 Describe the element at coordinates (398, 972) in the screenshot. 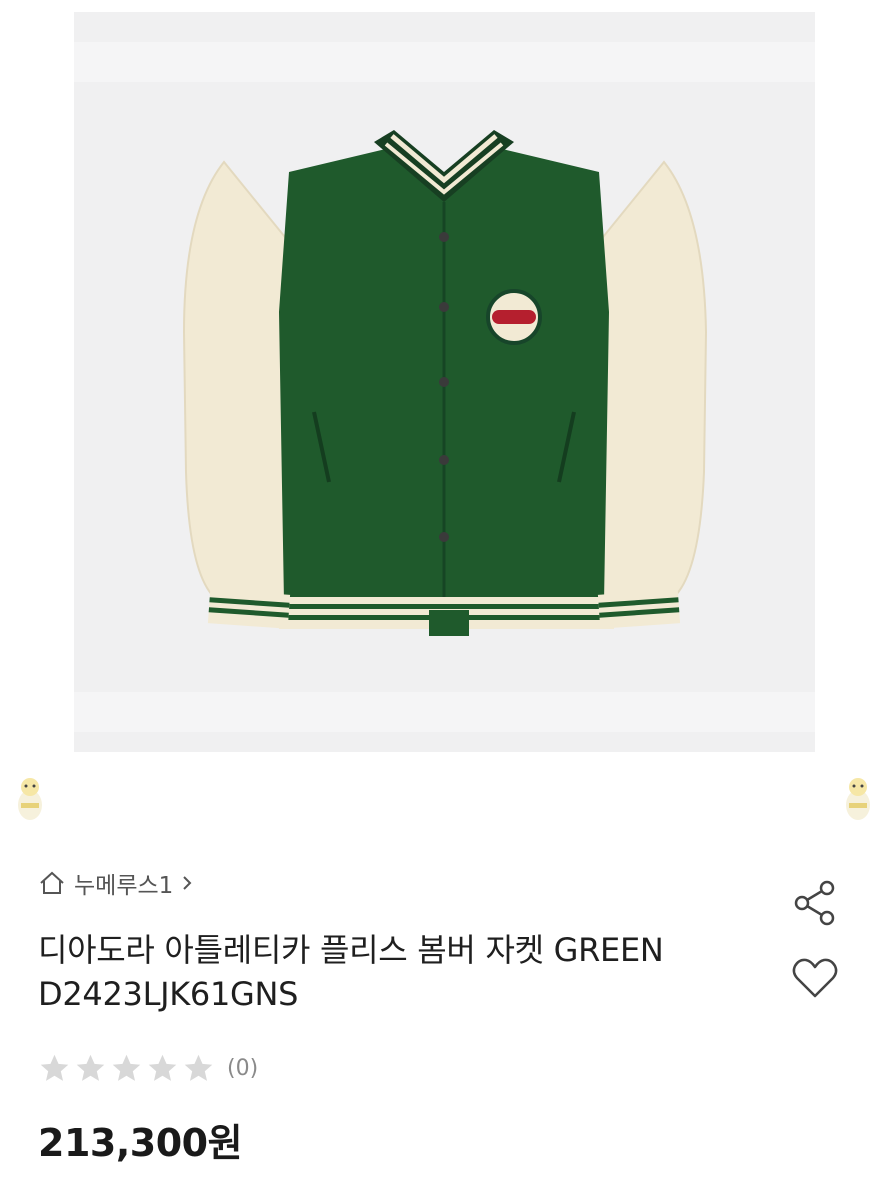

I see `product-title: 디아도라 아틀레티카 플리스 봄버 자켓 GREEN D2423LJK61GNS` at that location.